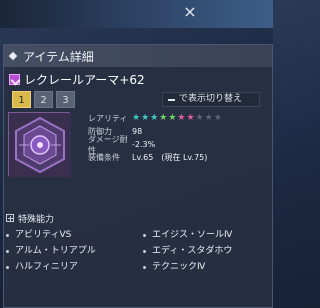 The height and width of the screenshot is (308, 320). I want to click on display-toggle-hint: で表示切り替え, so click(211, 99).